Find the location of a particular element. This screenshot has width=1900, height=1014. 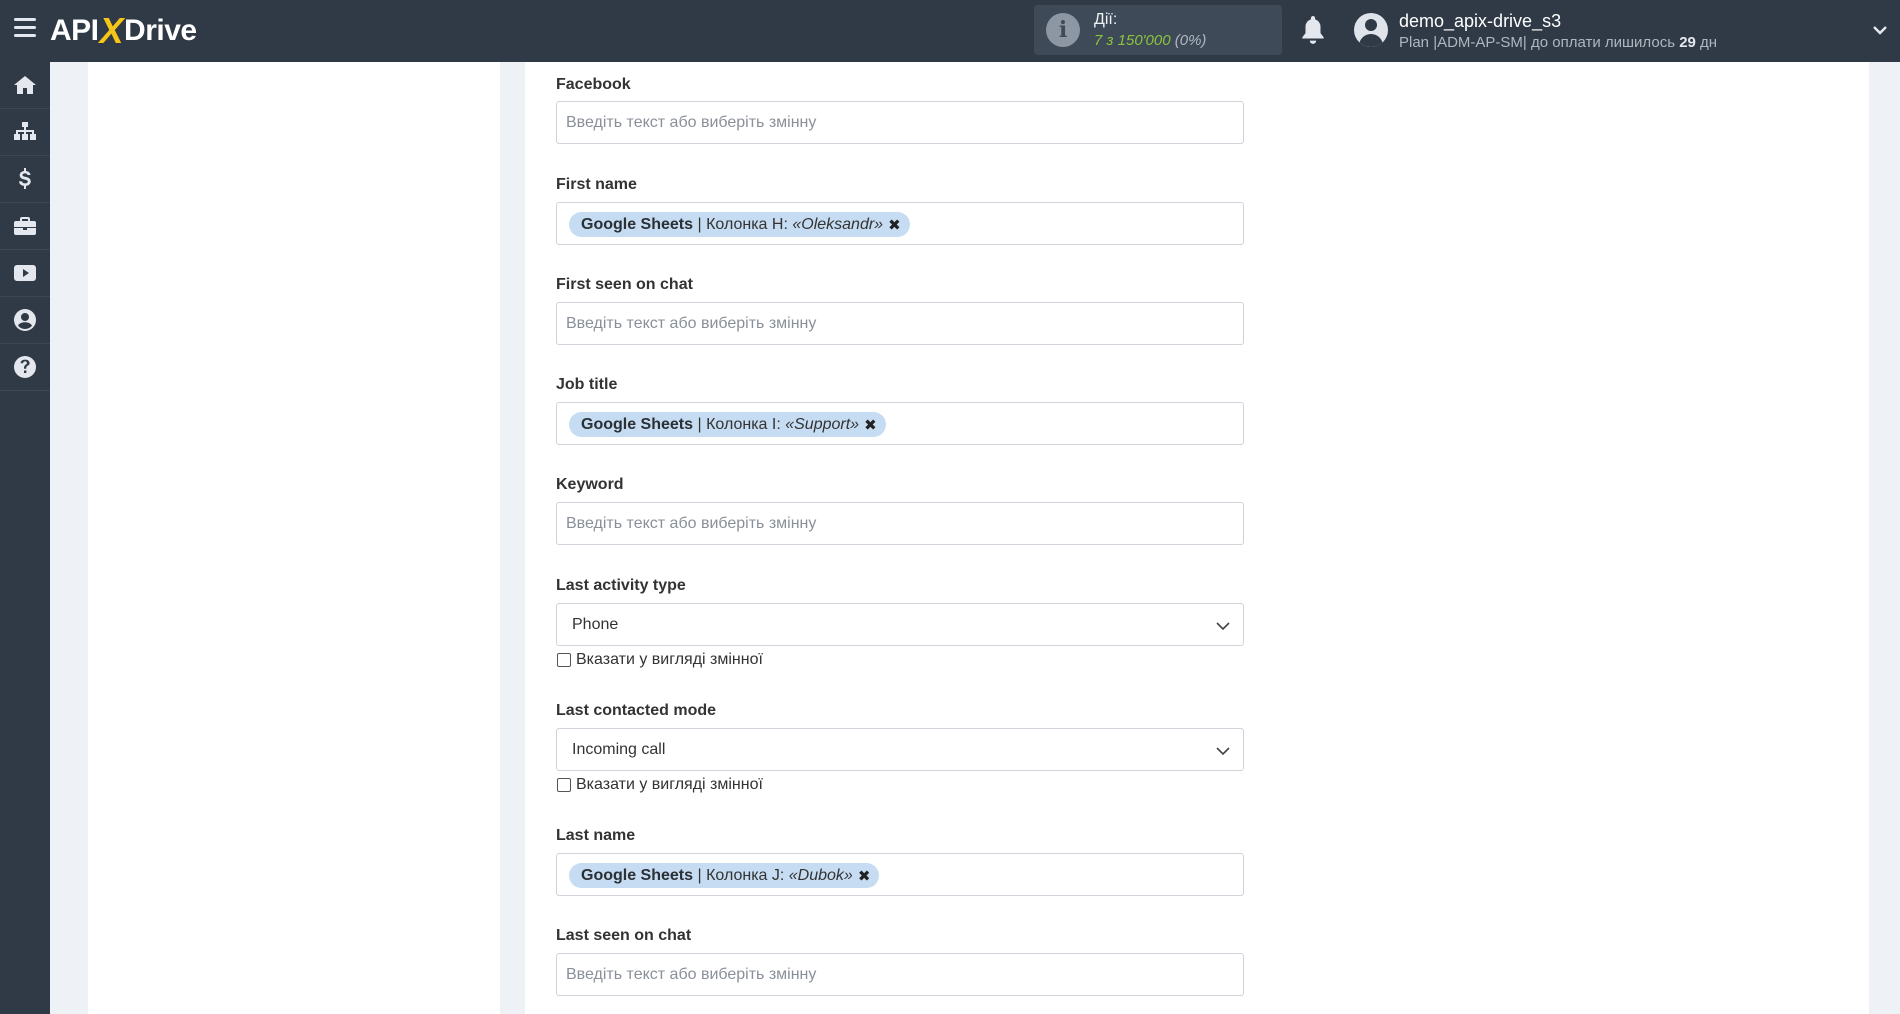

sidebar-item-billing is located at coordinates (25, 179).